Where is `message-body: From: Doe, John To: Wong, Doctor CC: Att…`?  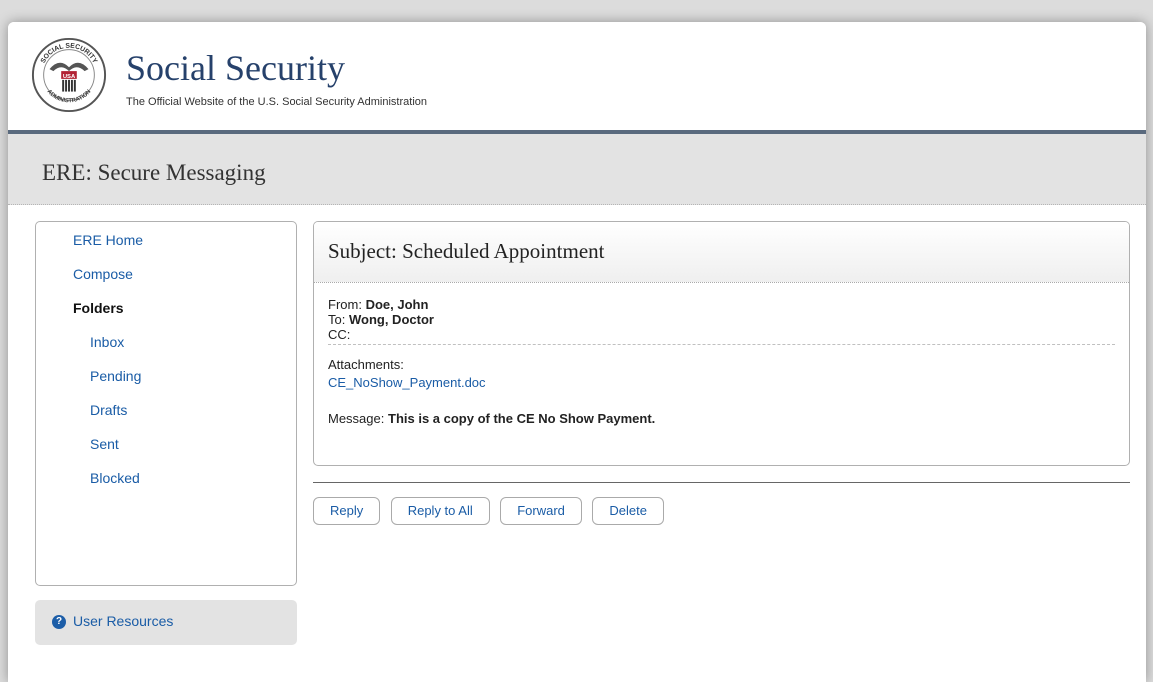
message-body: From: Doe, John To: Wong, Doctor CC: Att… is located at coordinates (721, 354).